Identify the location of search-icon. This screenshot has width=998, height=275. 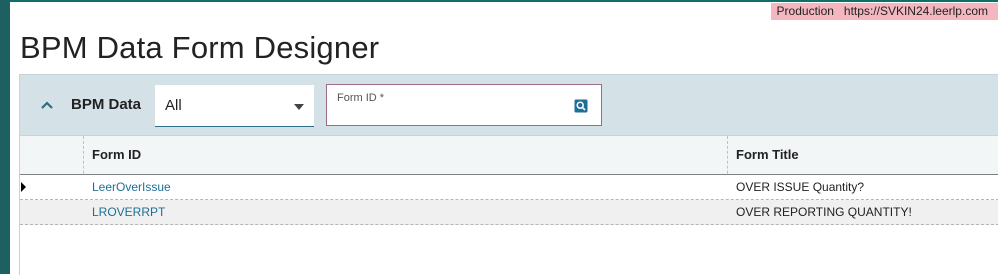
(581, 106).